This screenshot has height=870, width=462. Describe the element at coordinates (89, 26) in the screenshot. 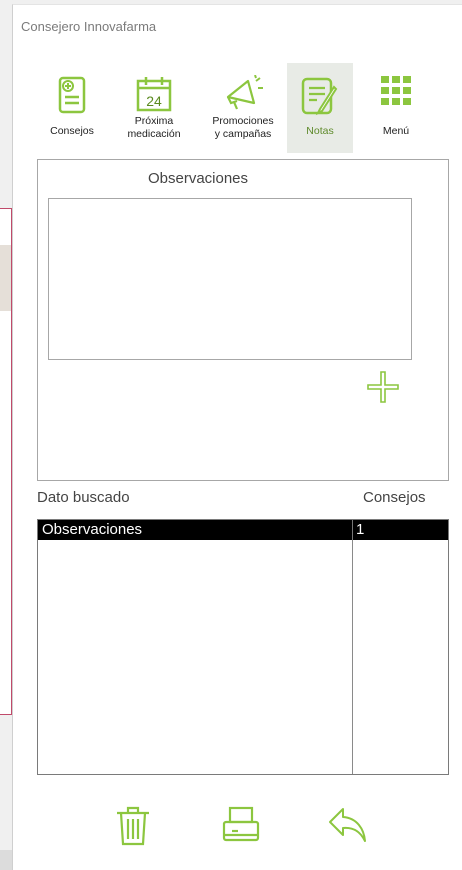

I see `window-title: Consejero Innovafarma` at that location.